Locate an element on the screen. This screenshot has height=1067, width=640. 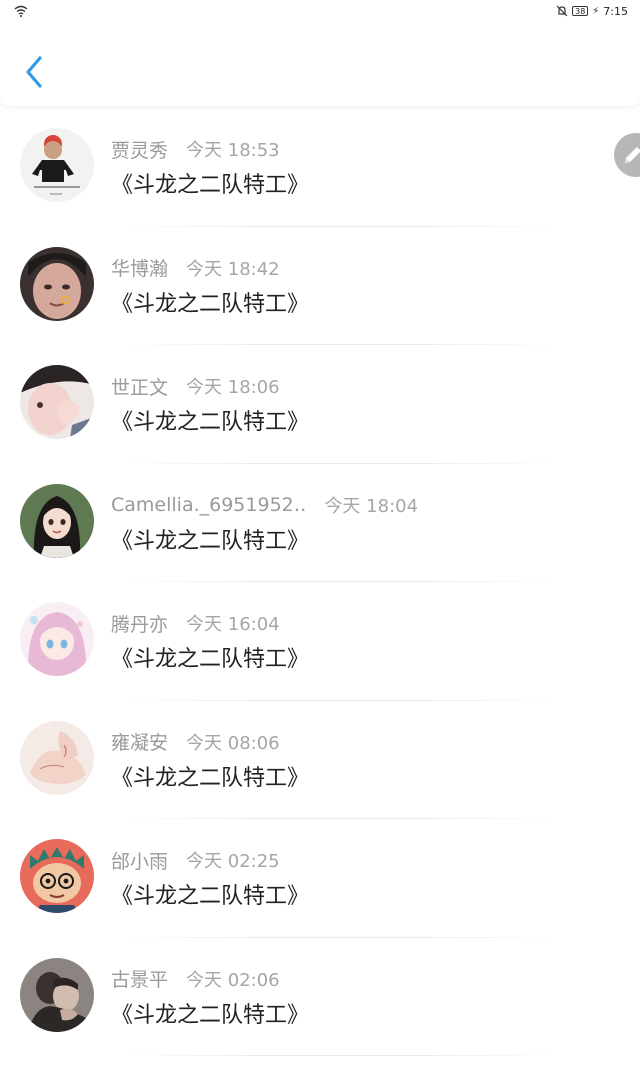
status-bar: 38 ⚡ 7:15 is located at coordinates (320, 11).